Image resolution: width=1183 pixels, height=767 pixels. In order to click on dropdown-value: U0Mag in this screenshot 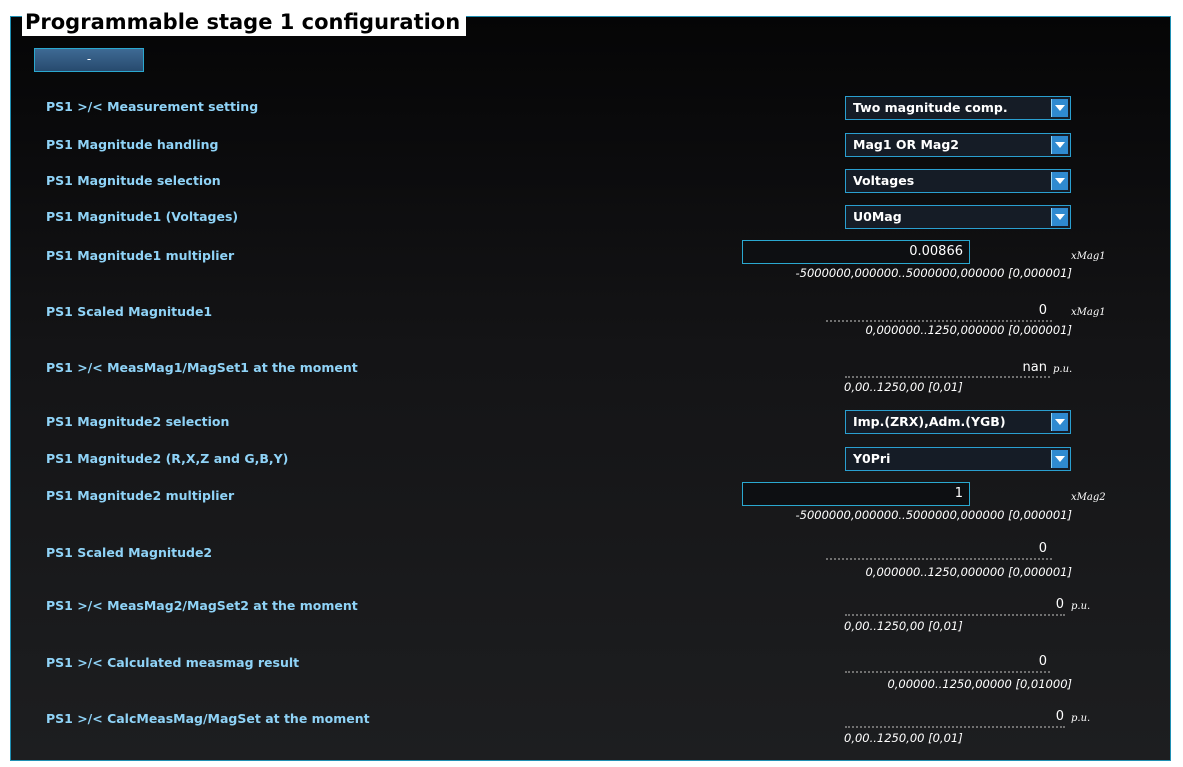, I will do `click(877, 216)`.